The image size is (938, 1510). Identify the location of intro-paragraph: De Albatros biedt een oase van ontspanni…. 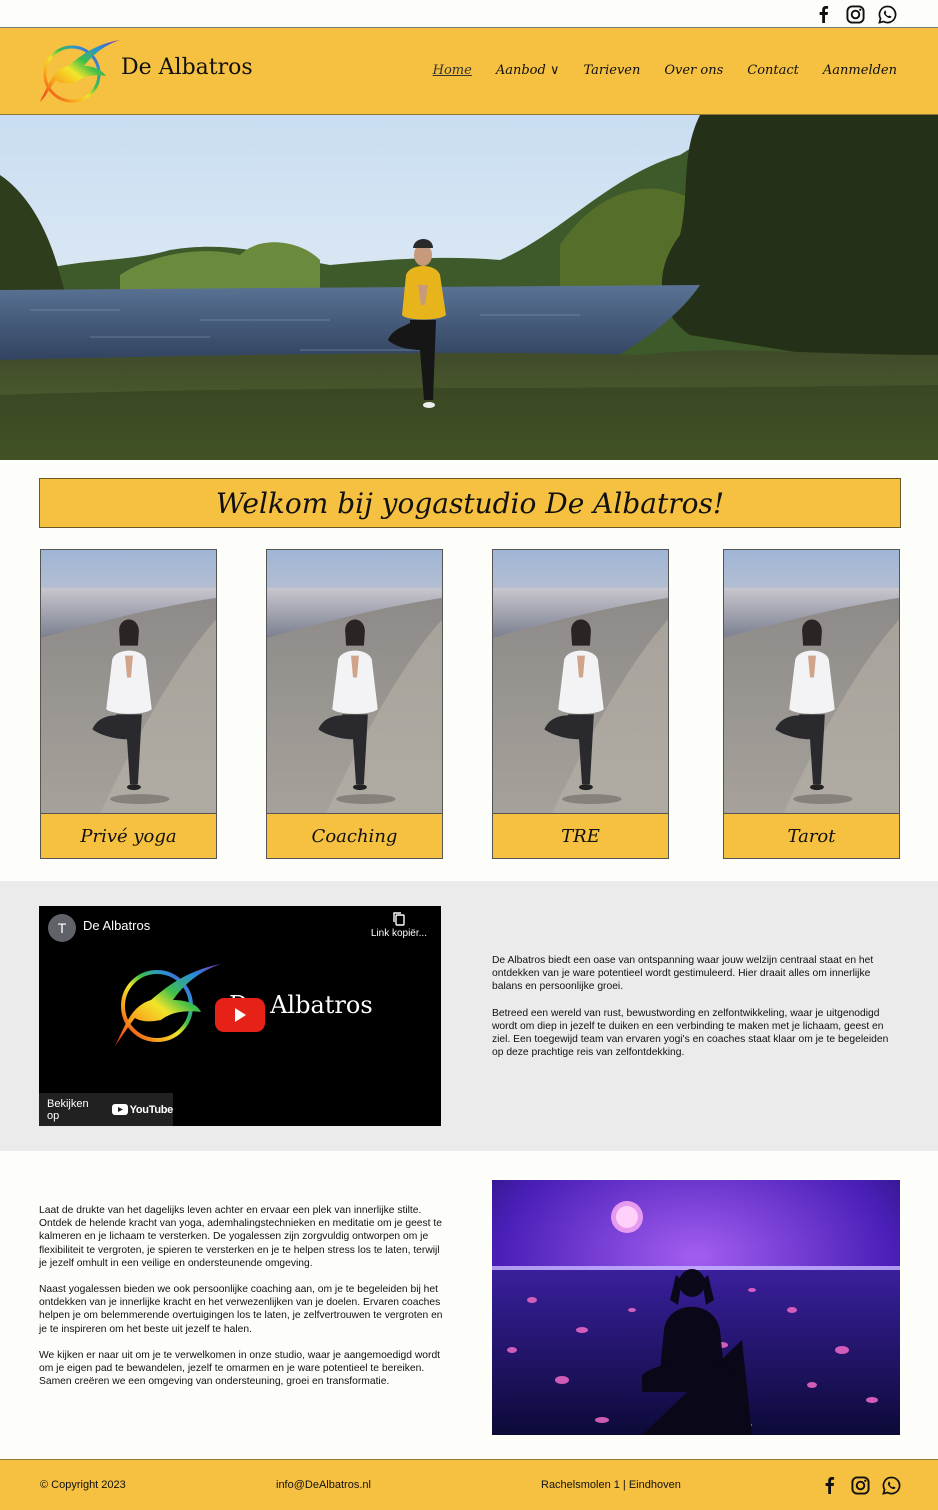
(683, 974).